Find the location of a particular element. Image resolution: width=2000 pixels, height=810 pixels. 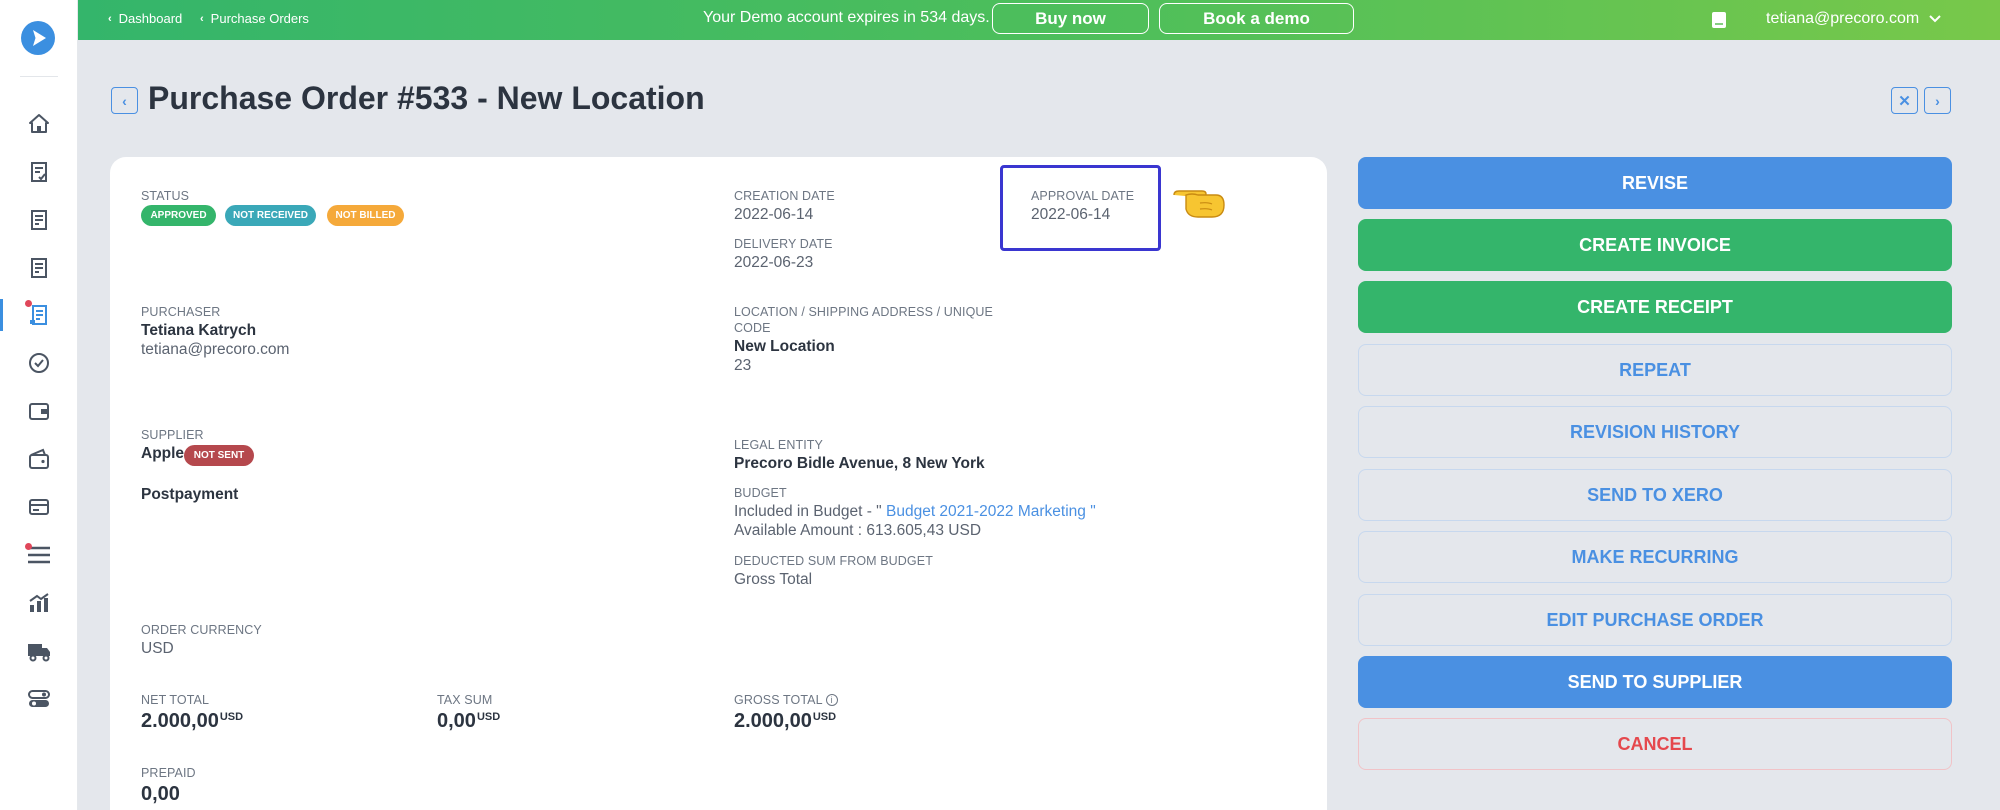

delivery-date-value: 2022-06-23 is located at coordinates (774, 262).